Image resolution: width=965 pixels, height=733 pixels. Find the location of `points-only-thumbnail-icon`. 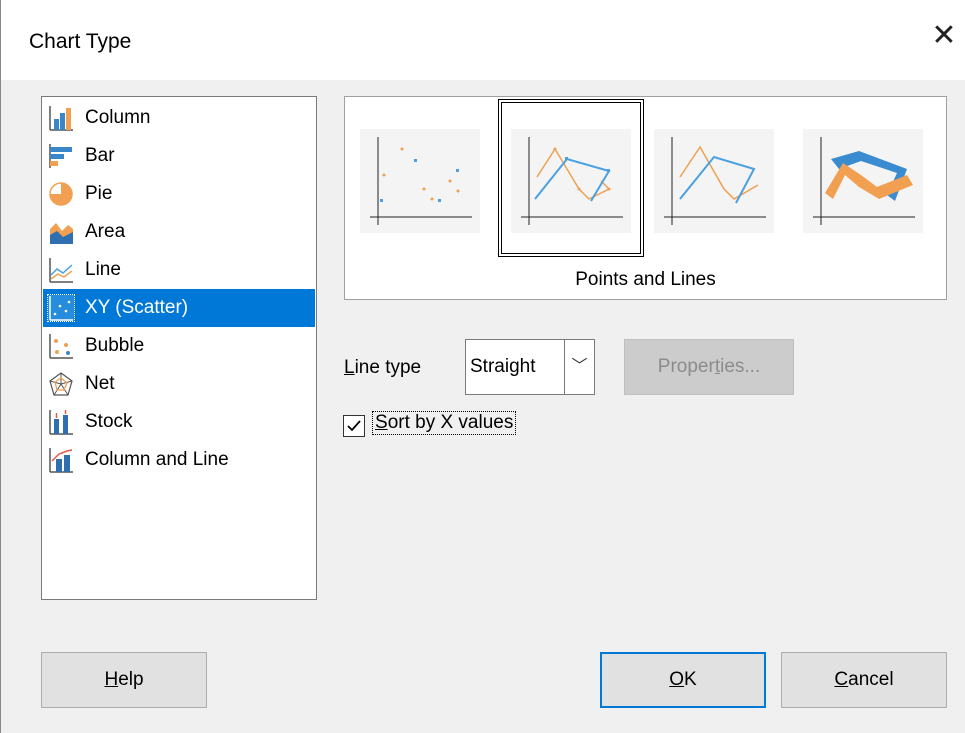

points-only-thumbnail-icon is located at coordinates (421, 181).